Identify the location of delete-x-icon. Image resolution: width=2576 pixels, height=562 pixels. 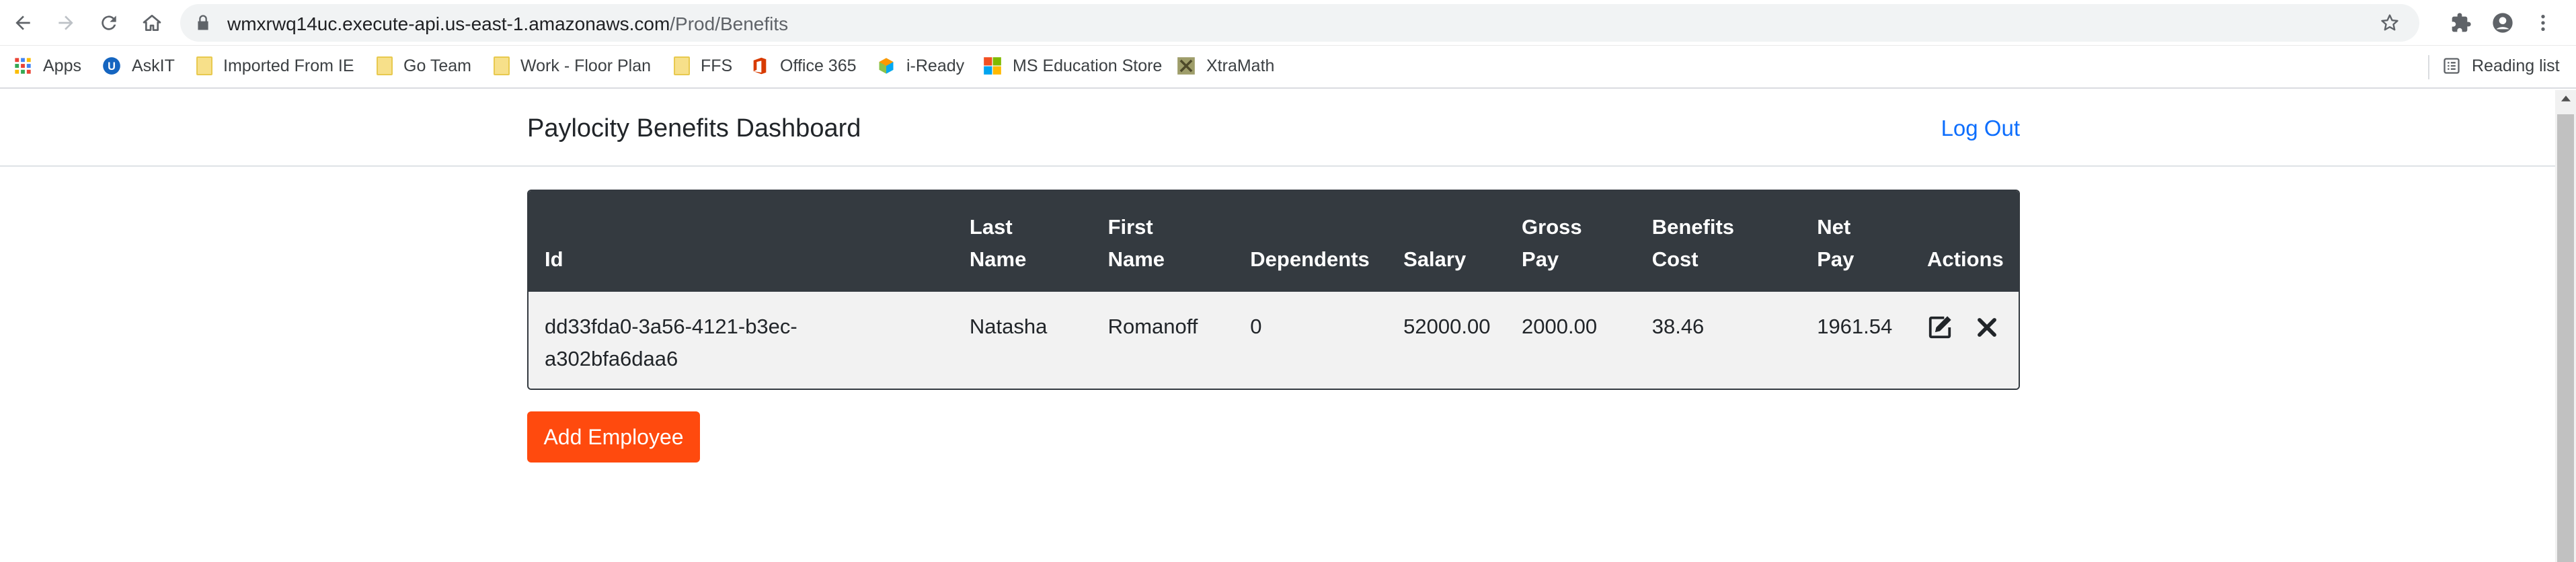
(1987, 327).